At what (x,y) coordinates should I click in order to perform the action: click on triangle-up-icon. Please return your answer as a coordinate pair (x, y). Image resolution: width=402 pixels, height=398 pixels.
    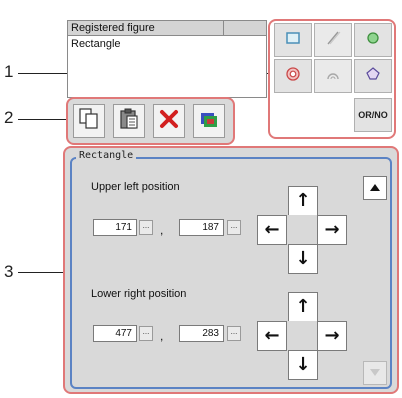
    Looking at the image, I should click on (375, 188).